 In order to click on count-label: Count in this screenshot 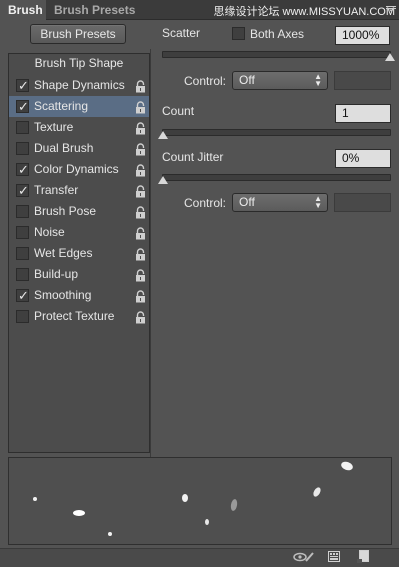, I will do `click(178, 111)`.